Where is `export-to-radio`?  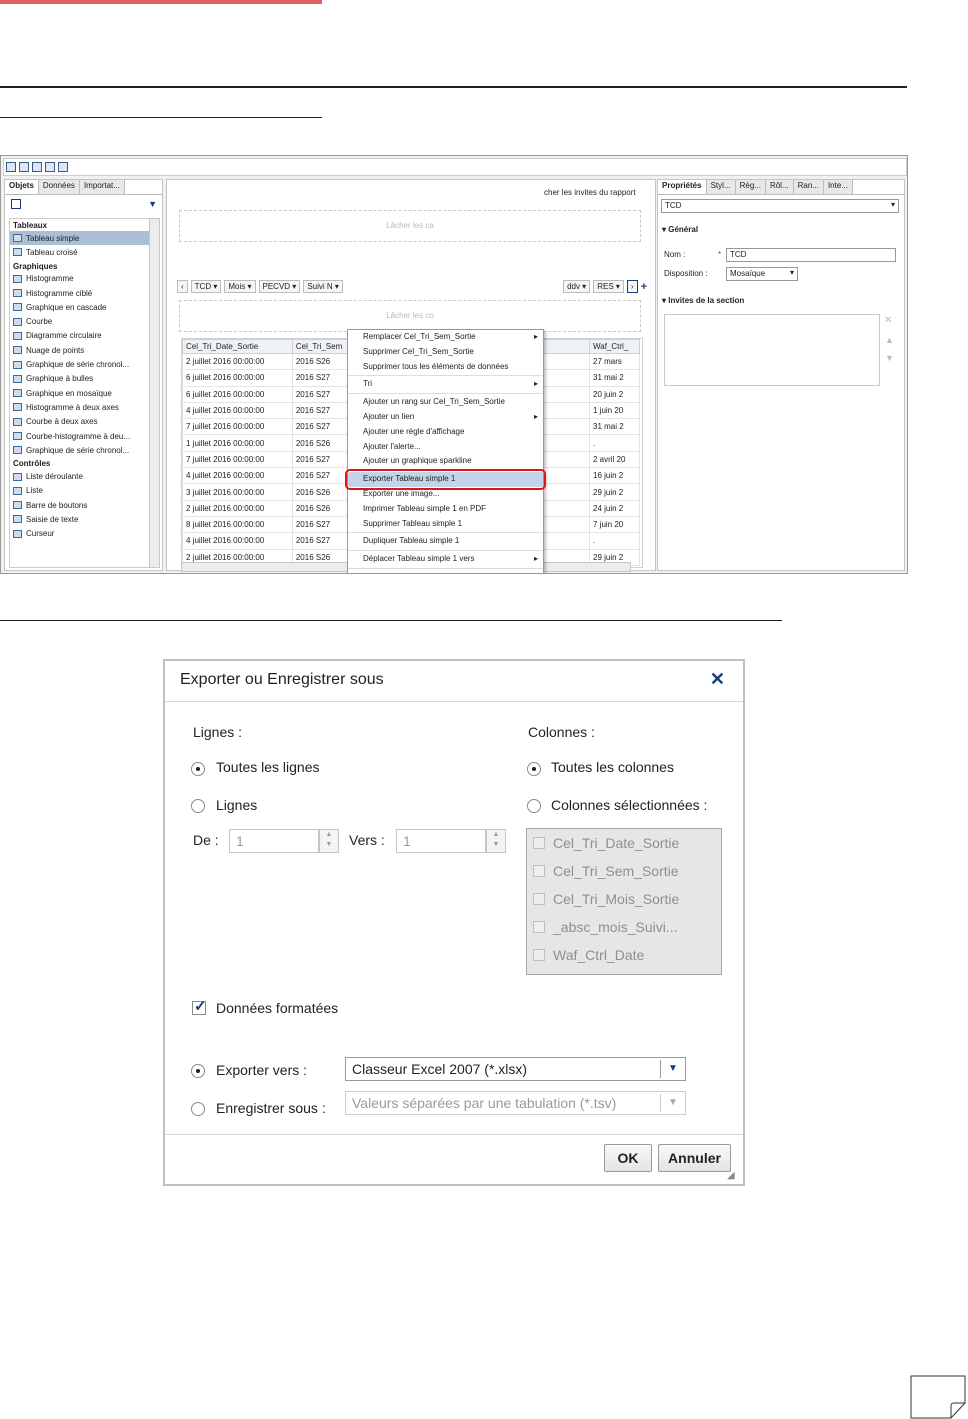 export-to-radio is located at coordinates (198, 1071).